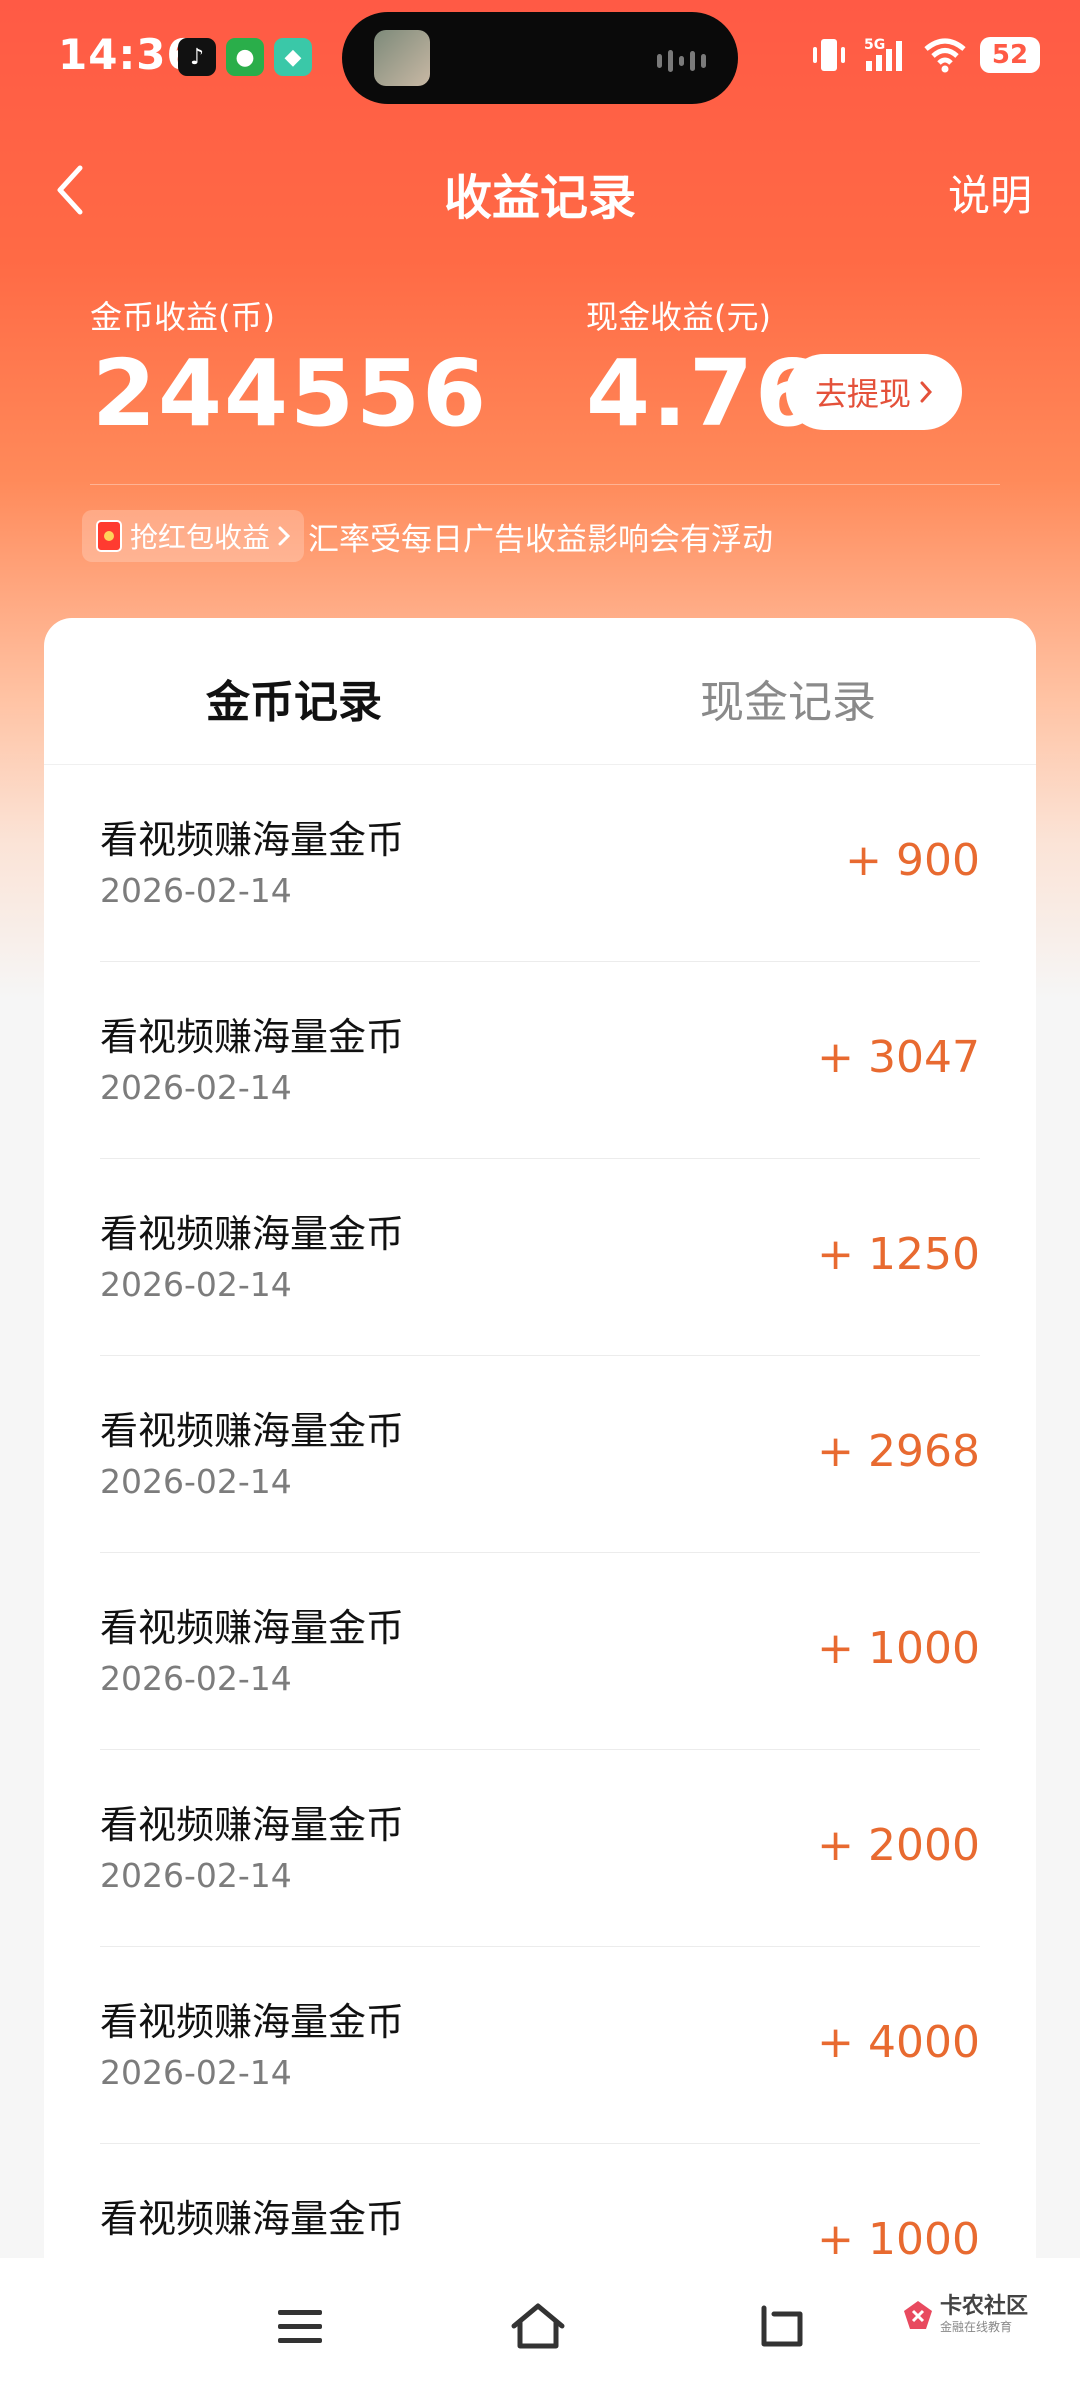  Describe the element at coordinates (290, 393) in the screenshot. I see `coin-earnings-value: 244556` at that location.